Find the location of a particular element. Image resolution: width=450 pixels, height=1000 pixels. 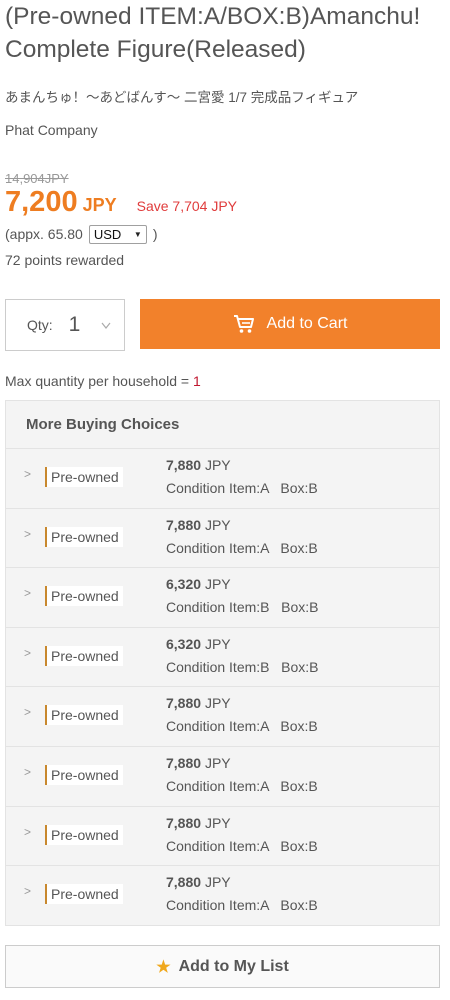

max-qty-value: 1 is located at coordinates (196, 381).